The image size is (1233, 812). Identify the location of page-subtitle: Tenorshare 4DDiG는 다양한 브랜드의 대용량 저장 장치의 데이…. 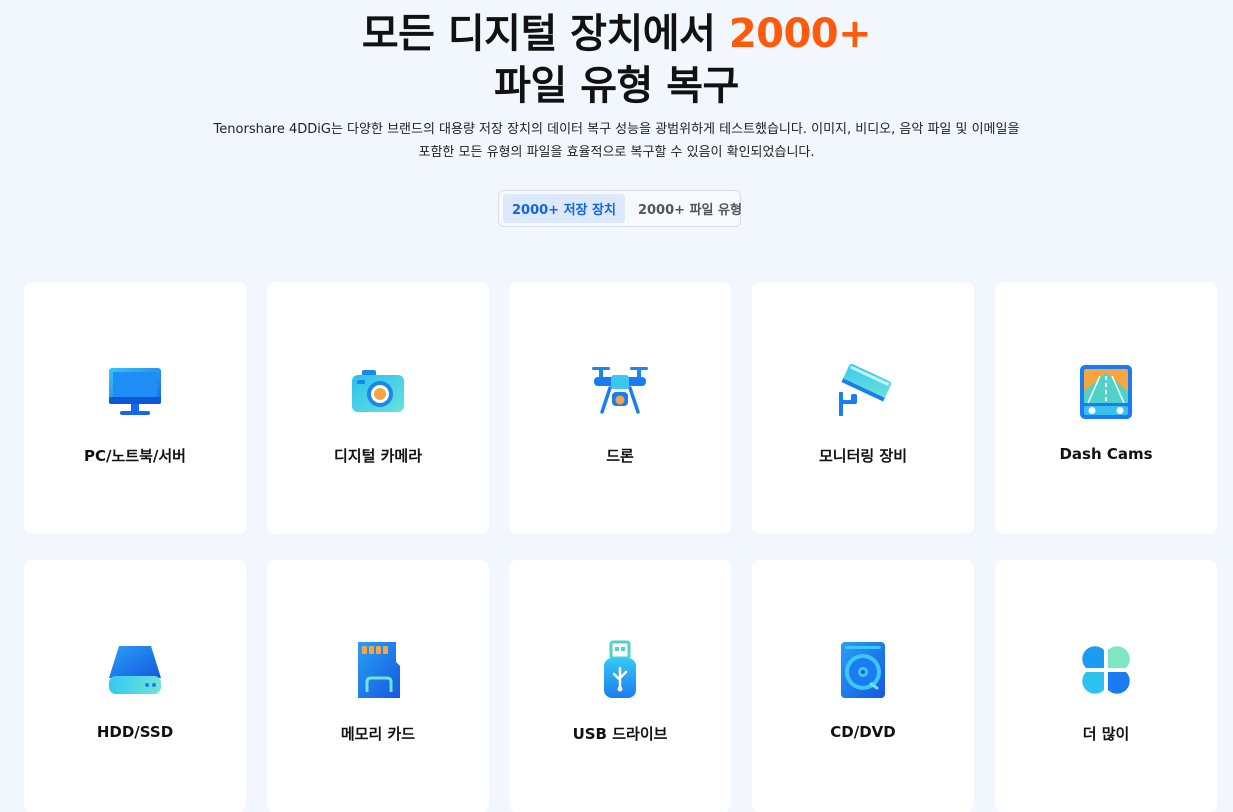
(616, 141).